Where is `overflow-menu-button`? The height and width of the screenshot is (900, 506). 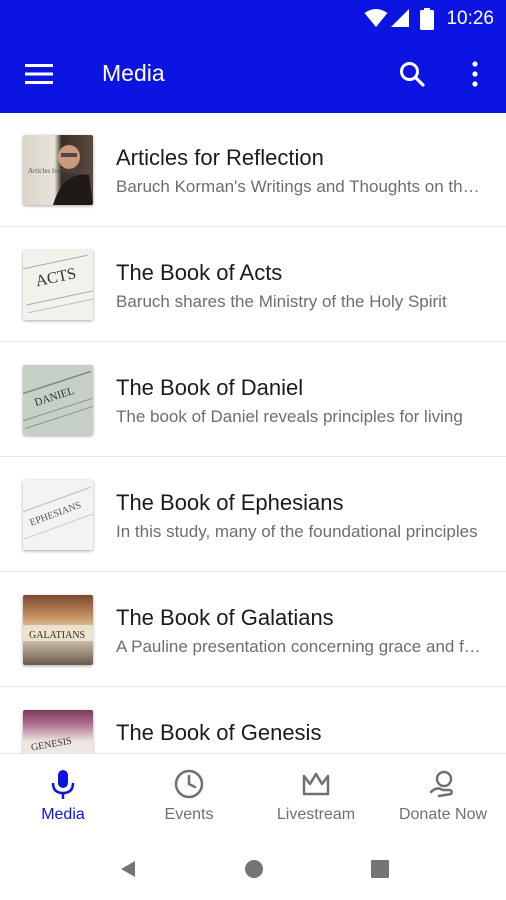
overflow-menu-button is located at coordinates (475, 74).